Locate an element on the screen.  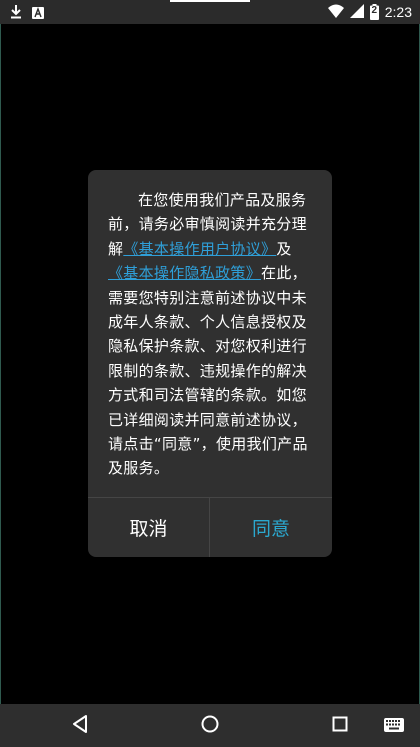
back-button is located at coordinates (80, 726).